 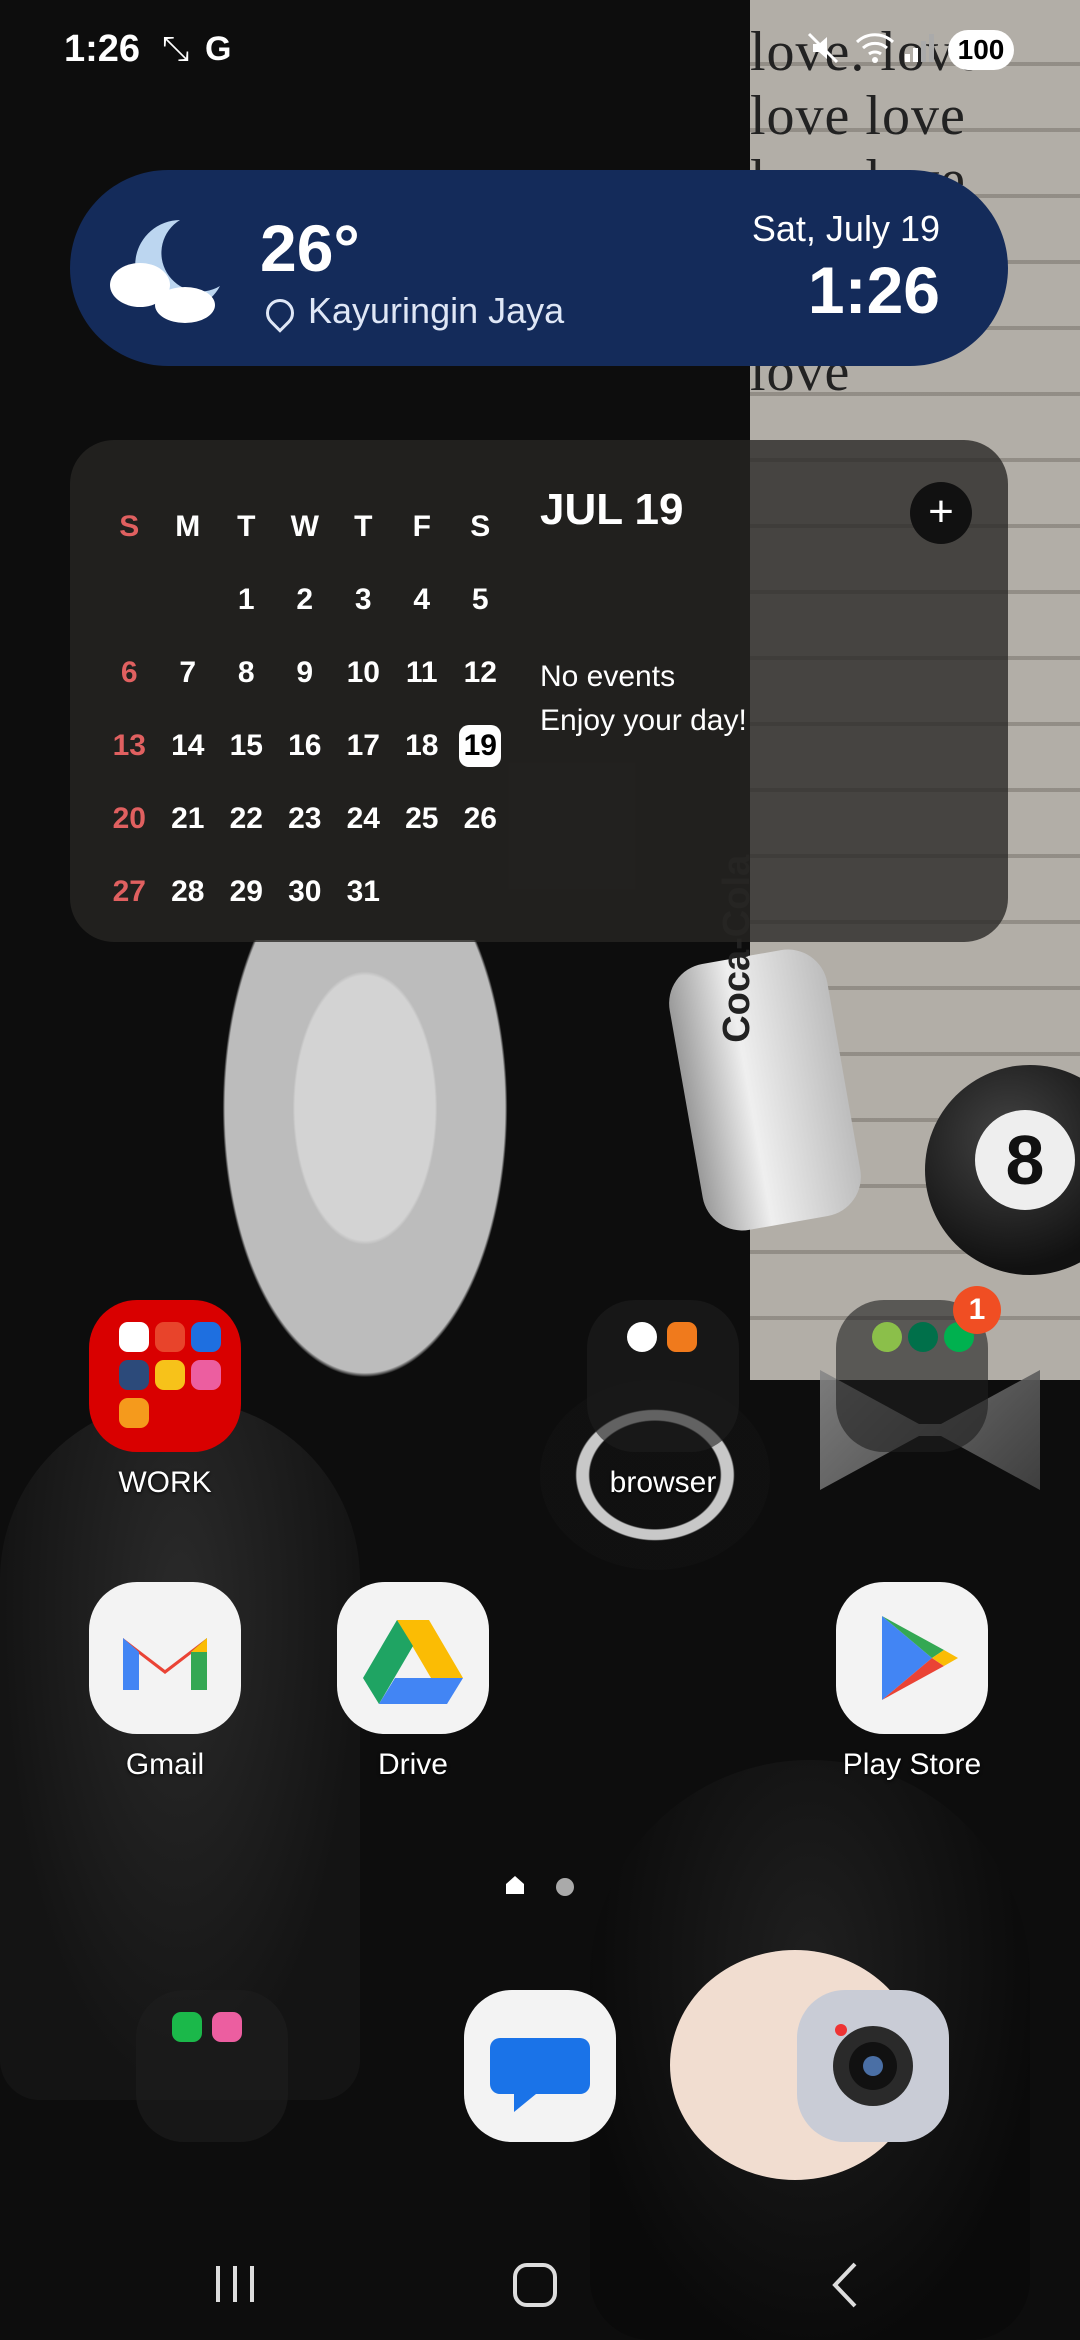 What do you see at coordinates (480, 600) in the screenshot?
I see `calendar-day: 5` at bounding box center [480, 600].